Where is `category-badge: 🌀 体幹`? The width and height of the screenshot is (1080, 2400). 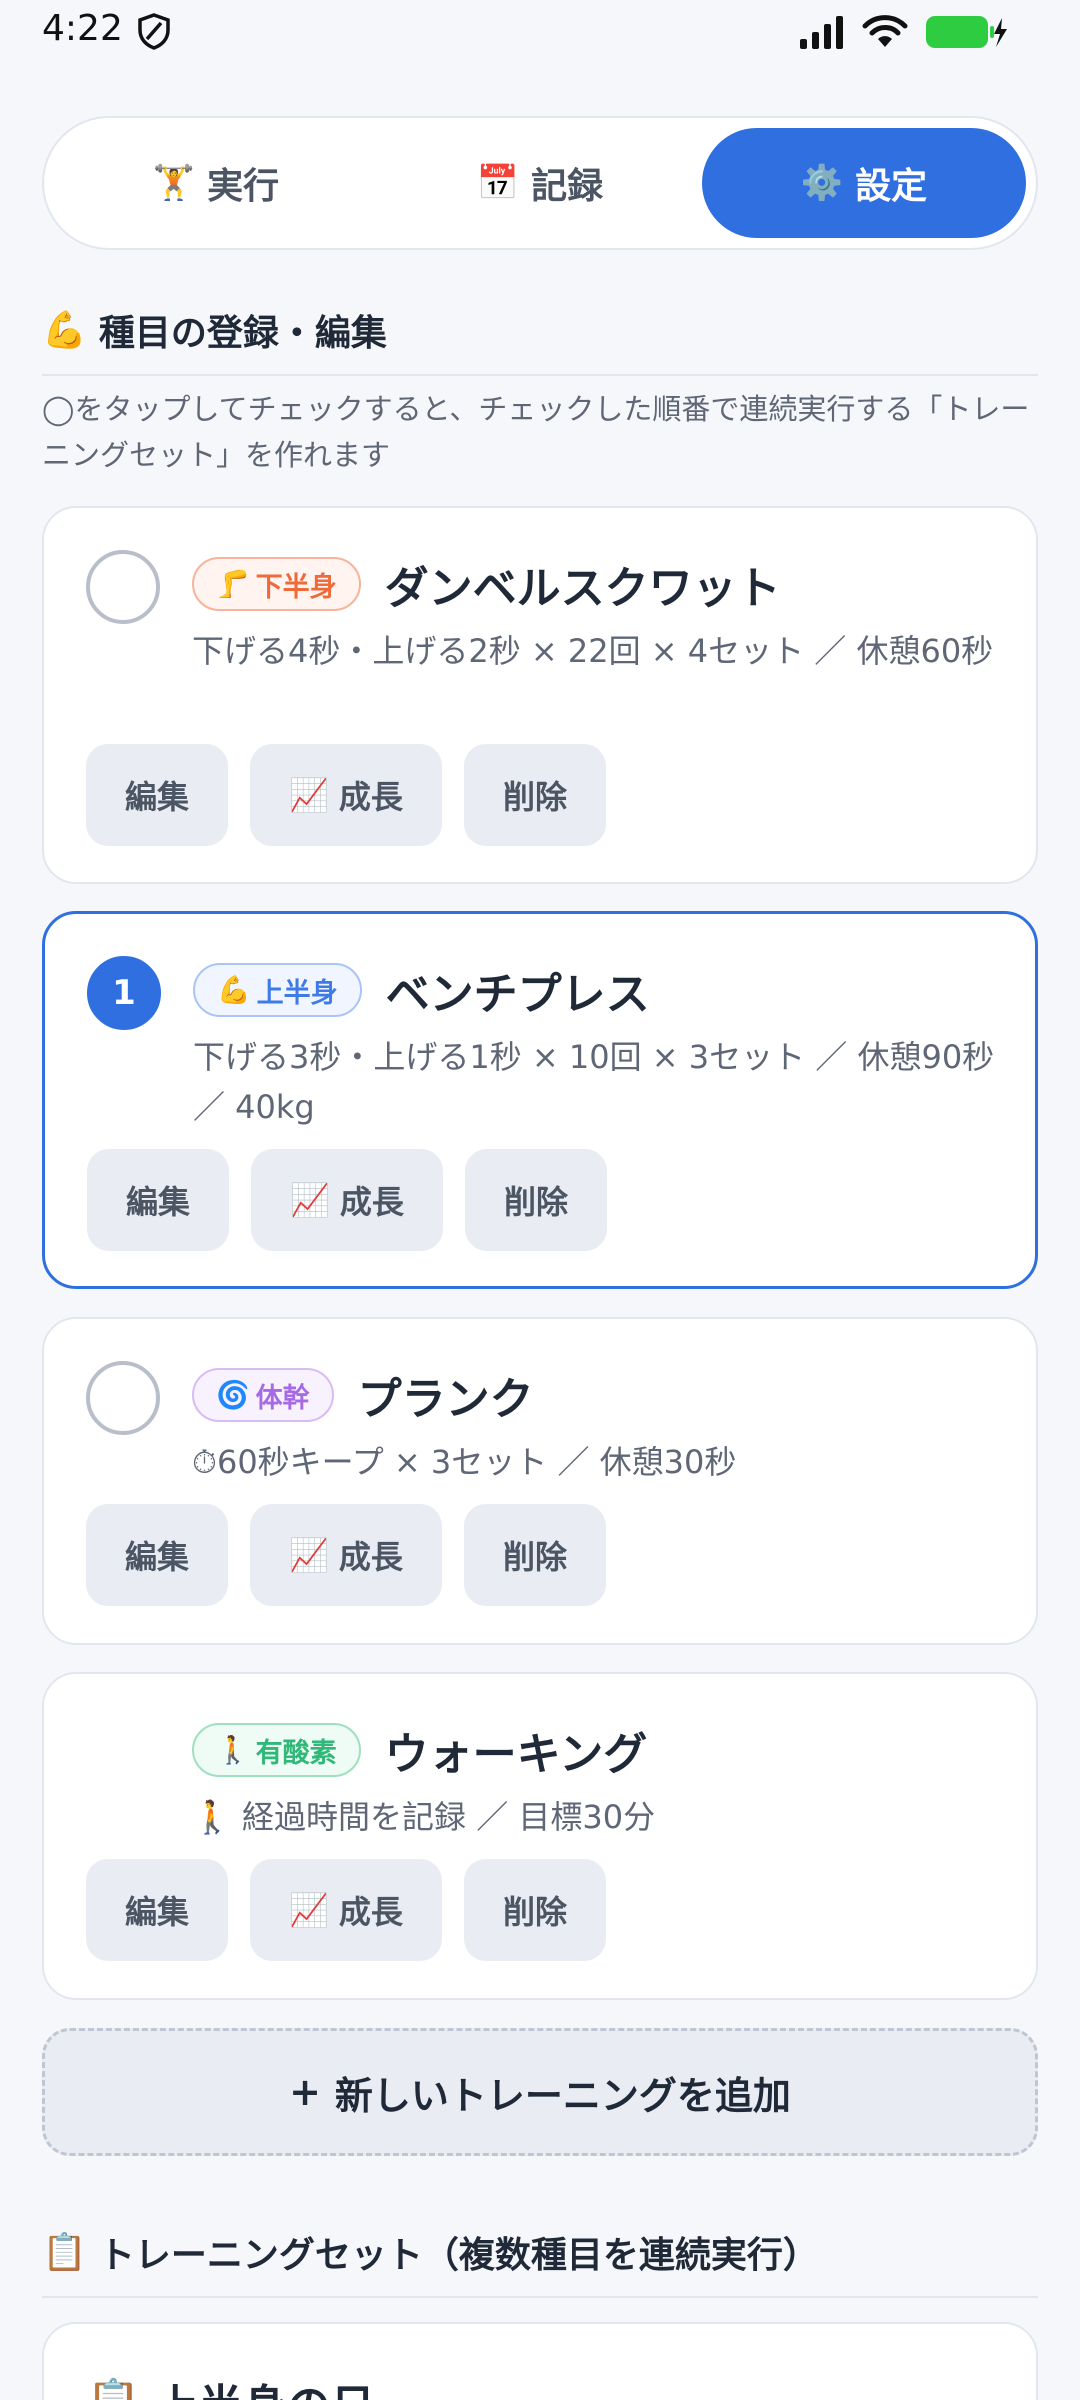 category-badge: 🌀 体幹 is located at coordinates (263, 1395).